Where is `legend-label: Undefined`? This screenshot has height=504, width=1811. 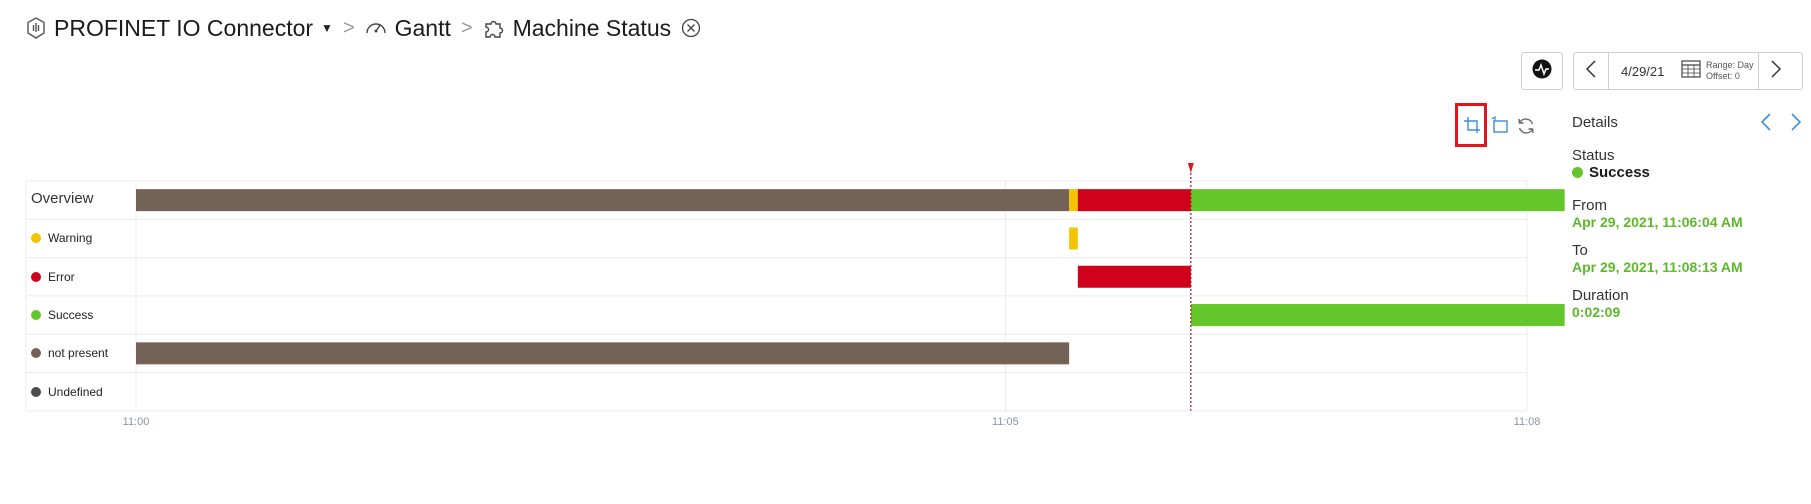
legend-label: Undefined is located at coordinates (75, 391).